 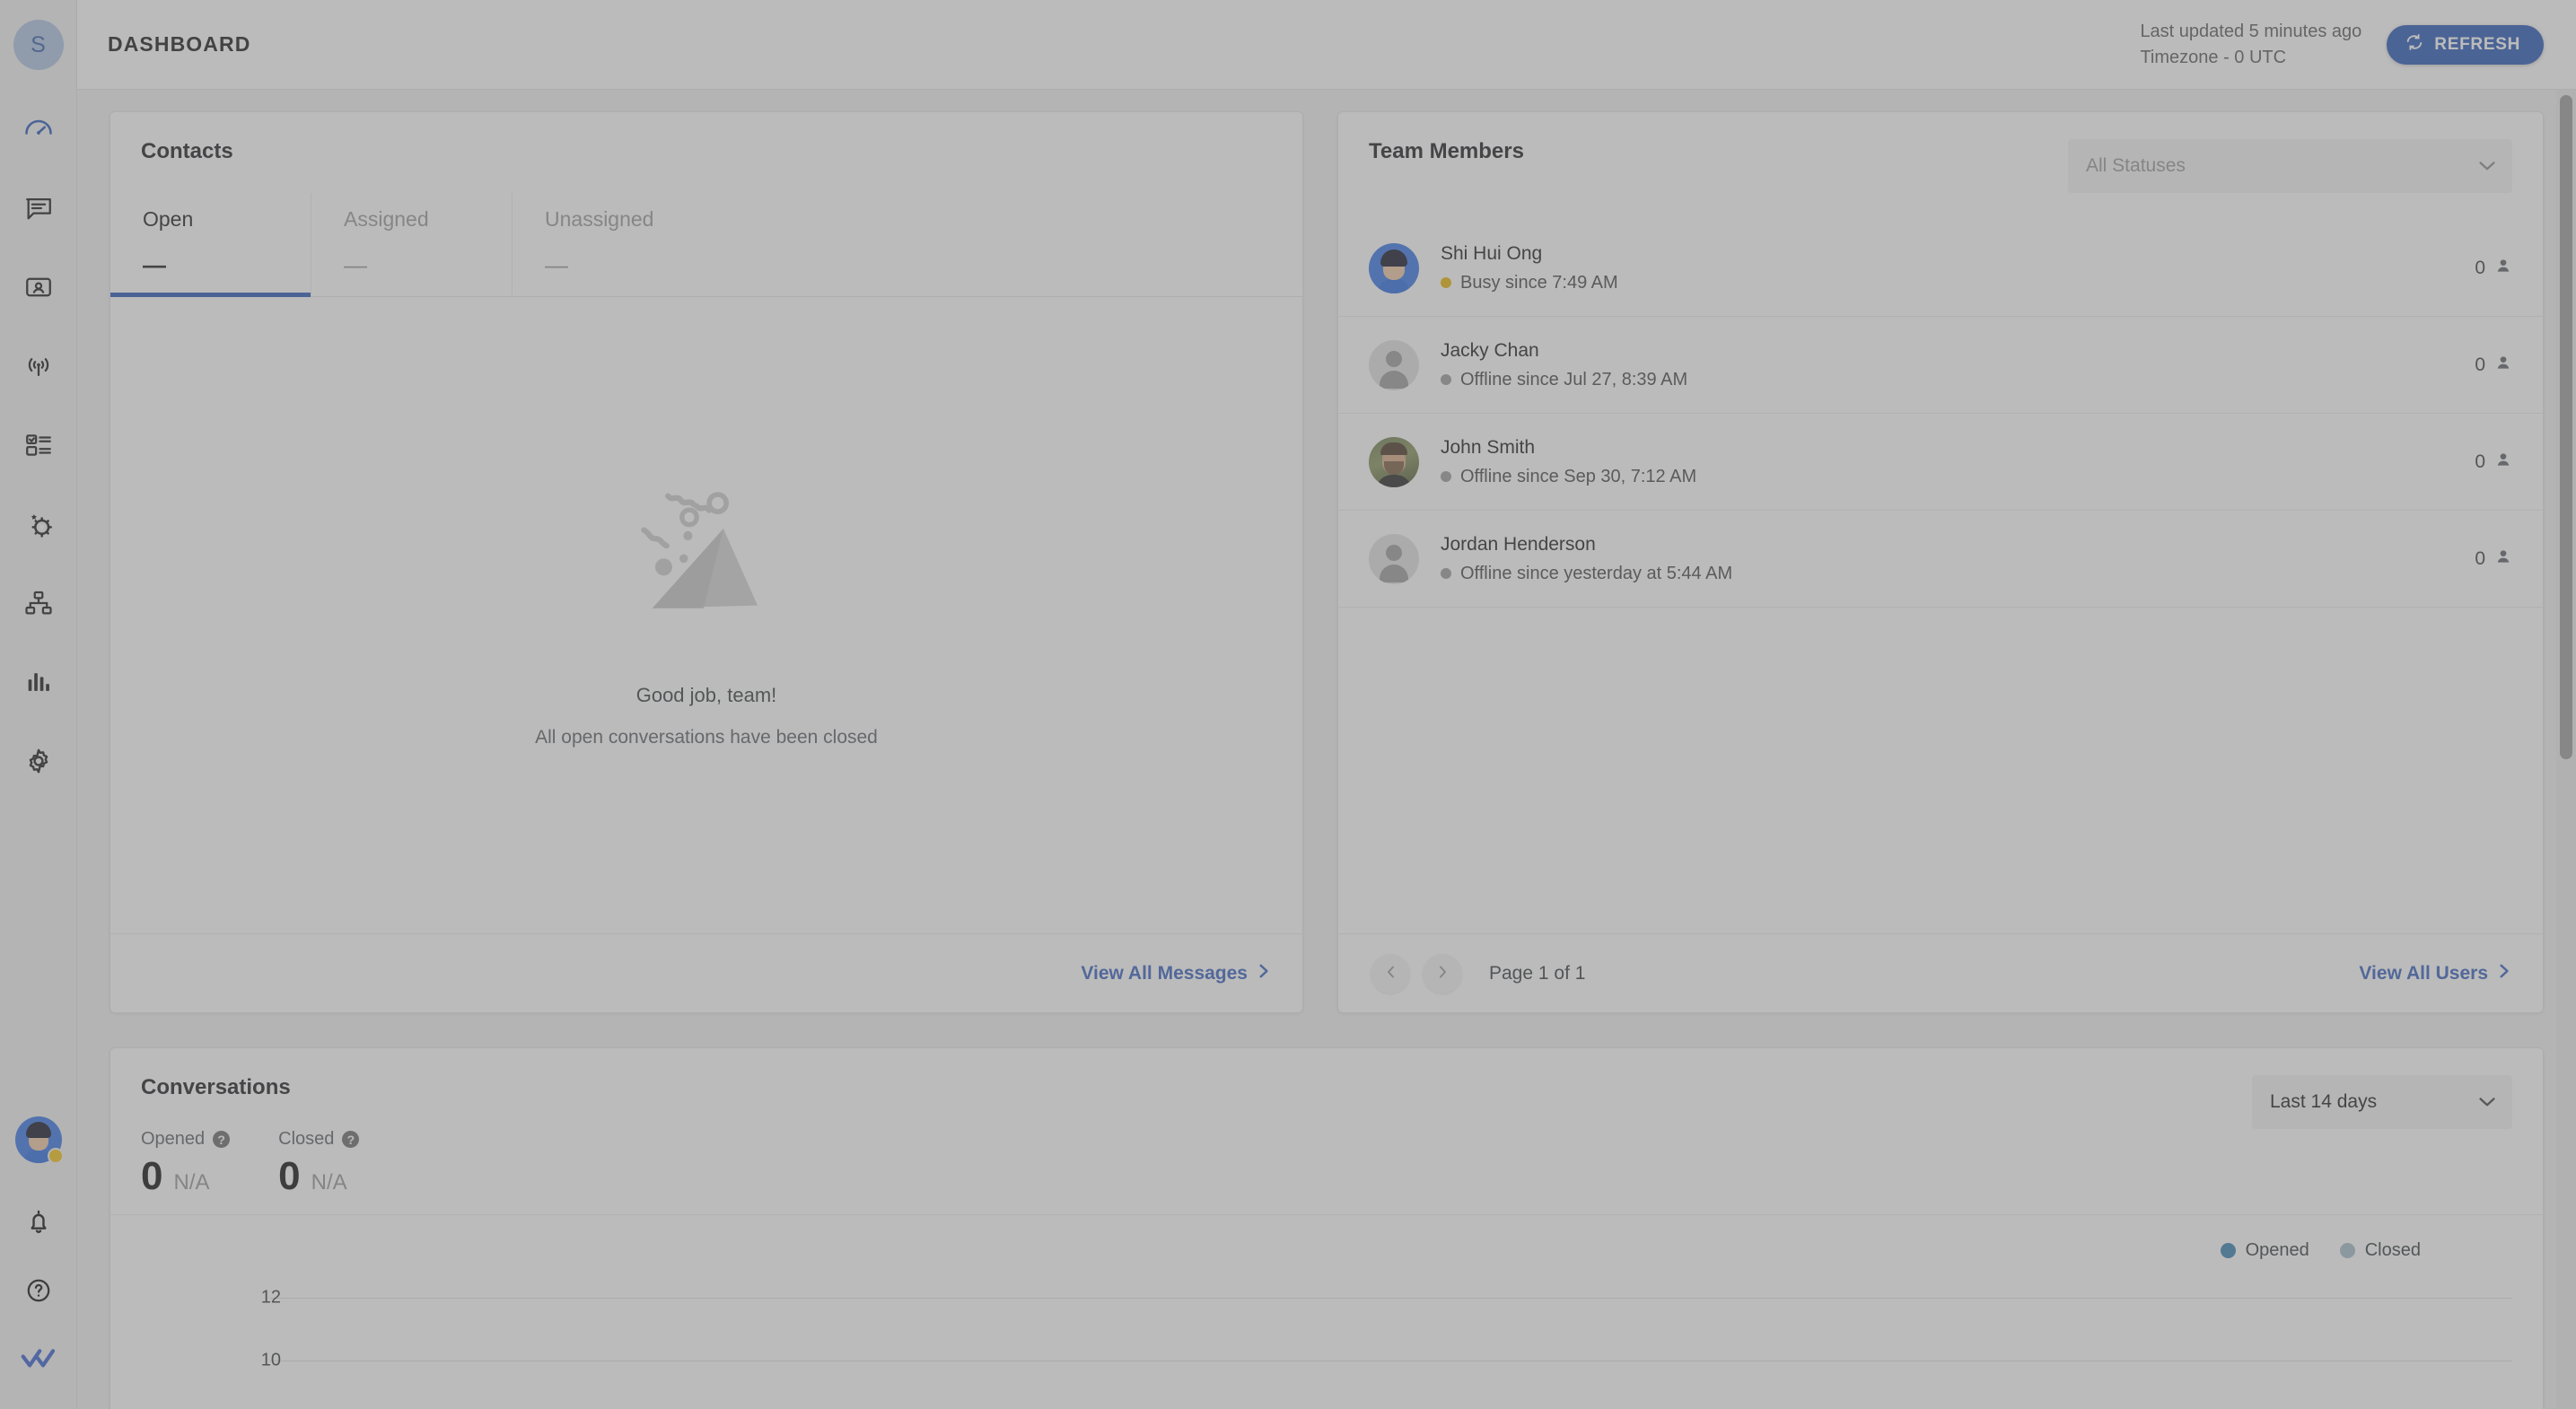 What do you see at coordinates (186, 1163) in the screenshot?
I see `metric-opened: Opened ? 0 N/A` at bounding box center [186, 1163].